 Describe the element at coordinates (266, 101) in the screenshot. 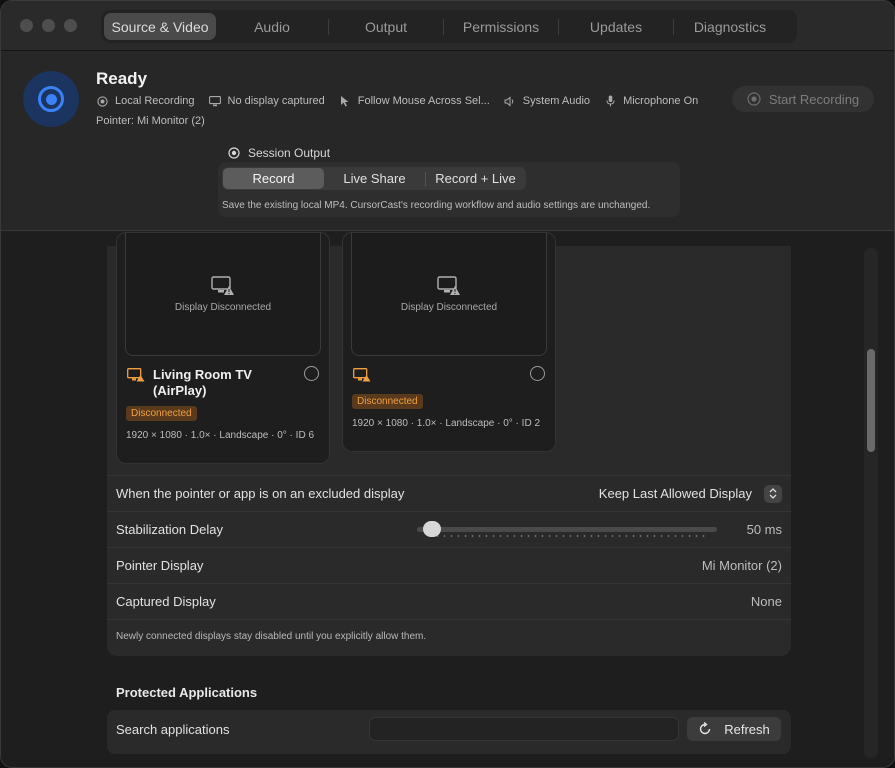

I see `status-item-display: No display captured` at that location.